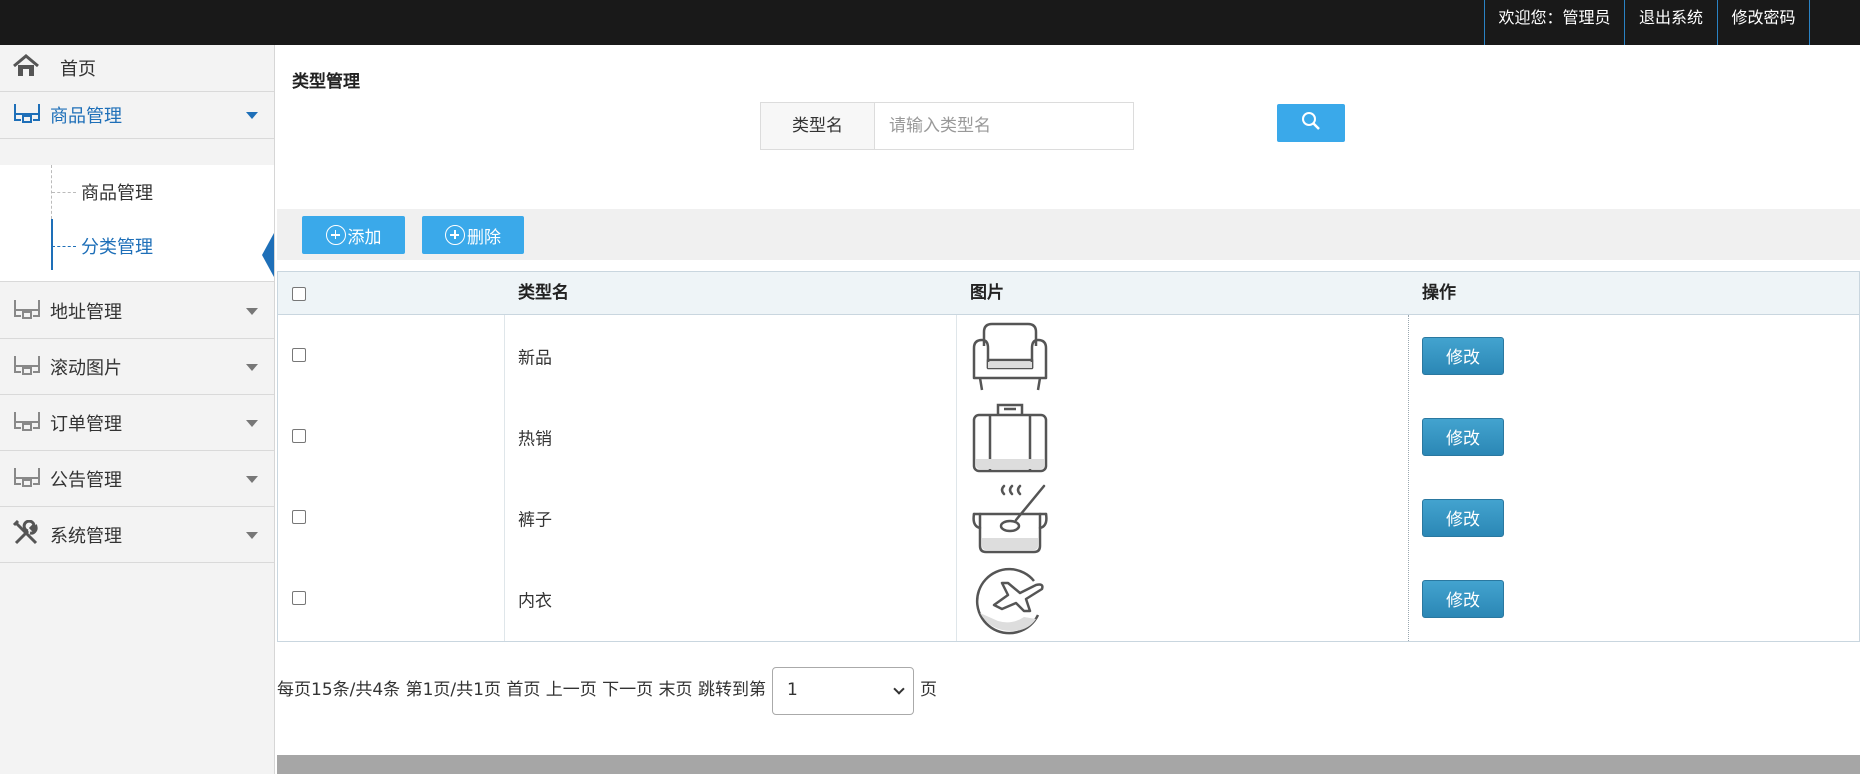  I want to click on logout-link: 退出系统, so click(1671, 22).